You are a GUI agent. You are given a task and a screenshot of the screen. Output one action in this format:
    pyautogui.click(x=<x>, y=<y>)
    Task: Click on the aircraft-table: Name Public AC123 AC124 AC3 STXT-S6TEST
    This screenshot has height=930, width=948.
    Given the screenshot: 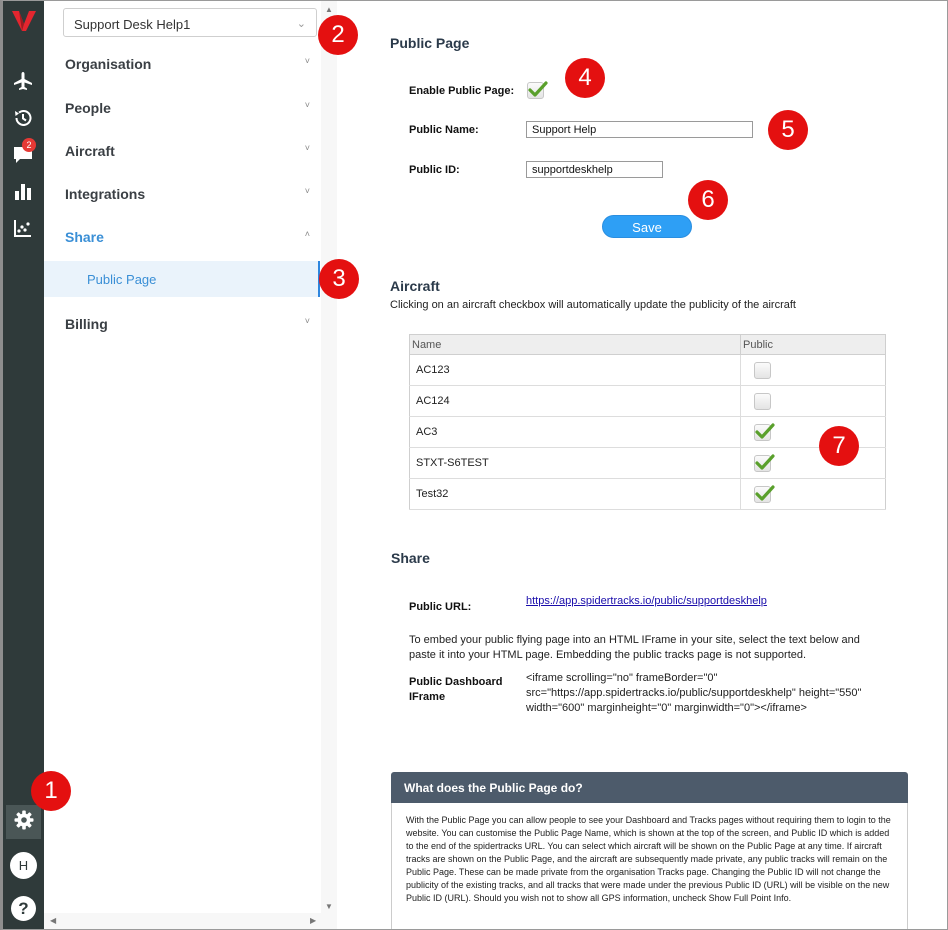 What is the action you would take?
    pyautogui.click(x=647, y=422)
    